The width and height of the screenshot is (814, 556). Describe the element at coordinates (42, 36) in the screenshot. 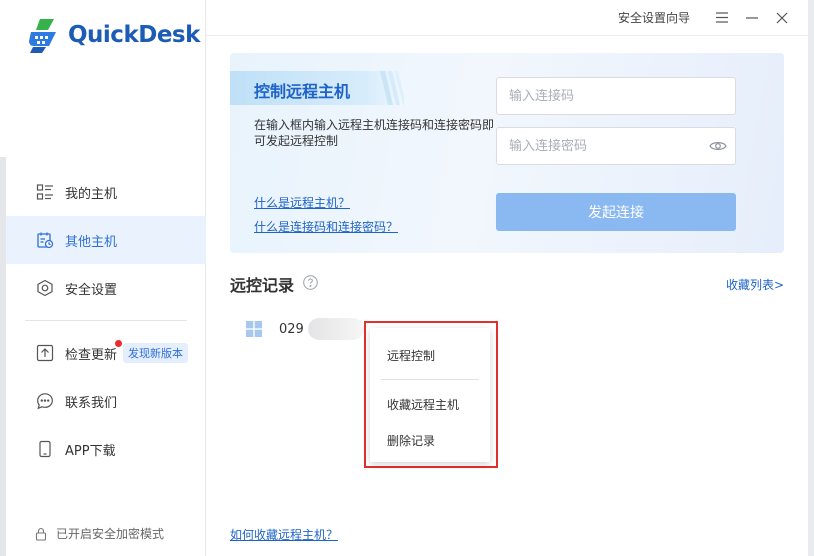

I see `quickdesk-logo-icon` at that location.